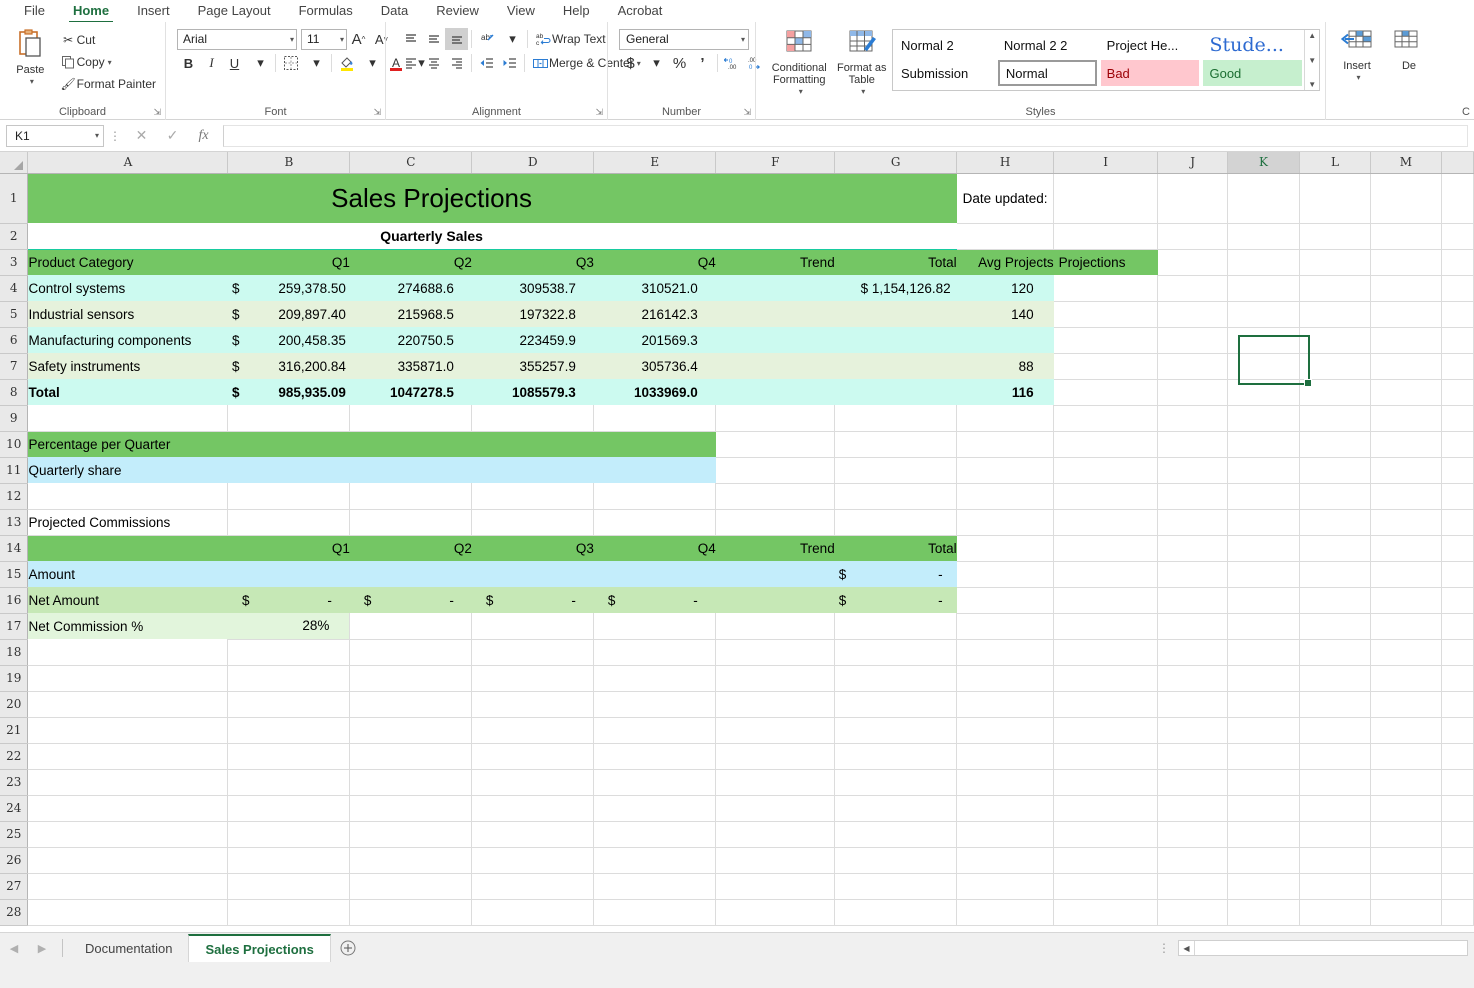 The image size is (1474, 988). What do you see at coordinates (128, 704) in the screenshot?
I see `cell-a20` at bounding box center [128, 704].